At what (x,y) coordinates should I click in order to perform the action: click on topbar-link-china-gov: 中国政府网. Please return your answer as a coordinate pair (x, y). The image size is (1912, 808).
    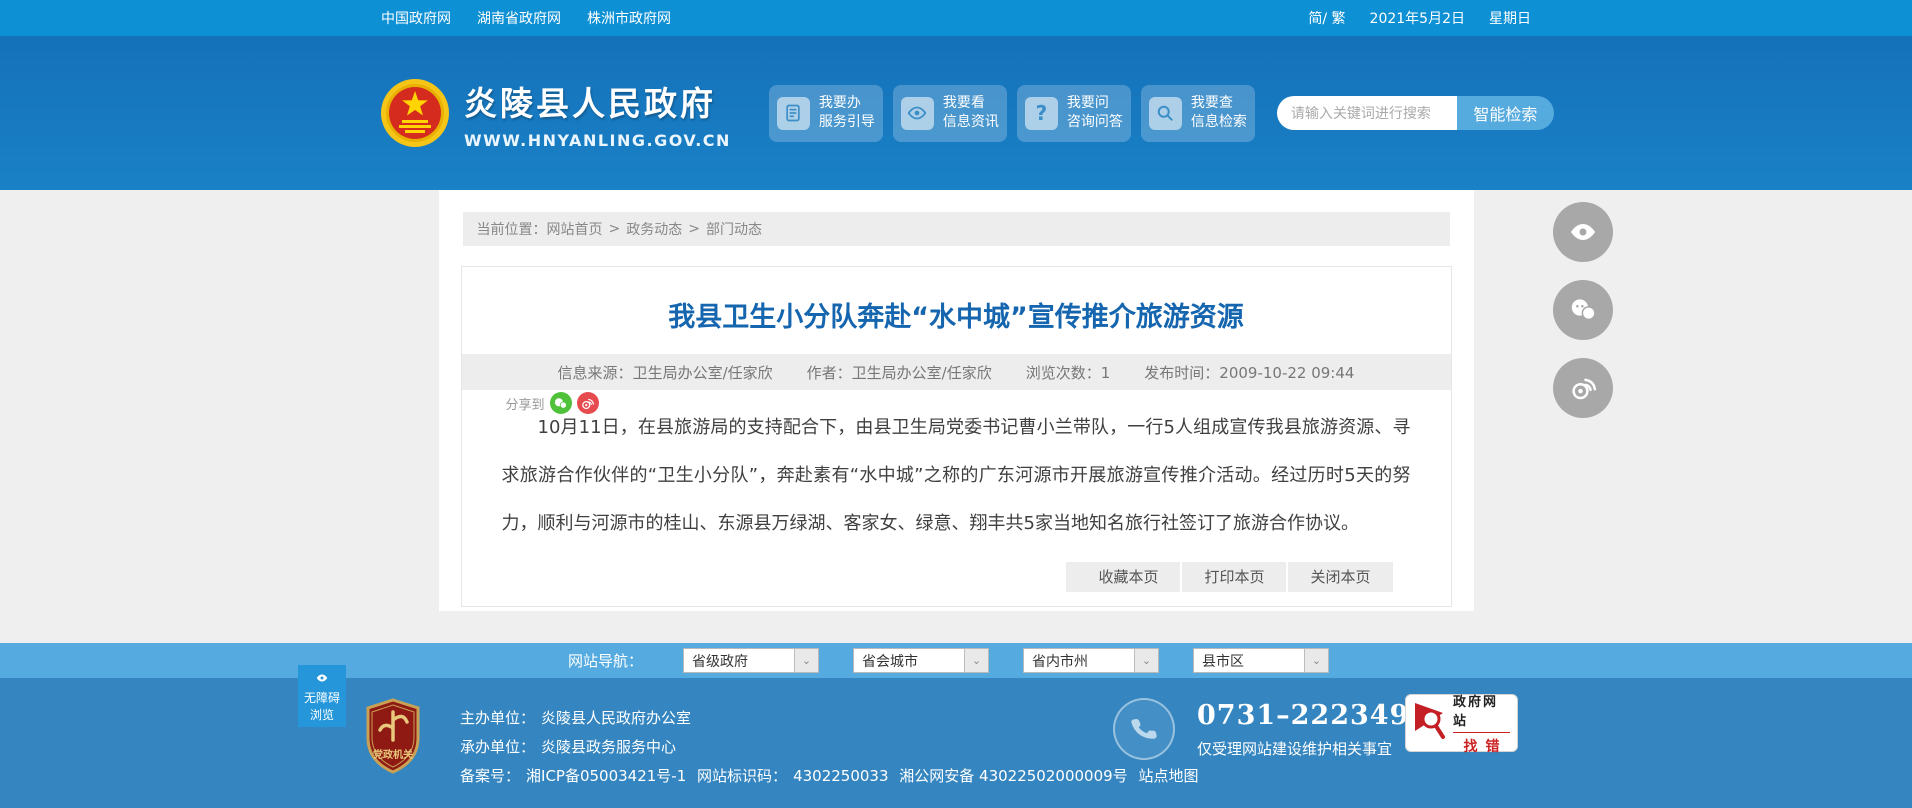
    Looking at the image, I should click on (416, 18).